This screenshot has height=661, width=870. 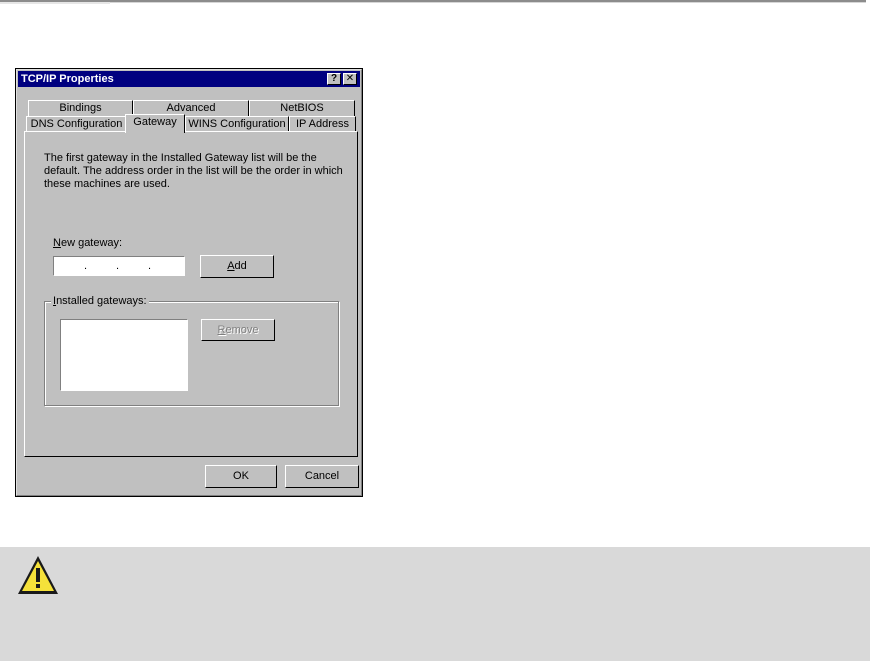 I want to click on button-label: dd, so click(x=240, y=266).